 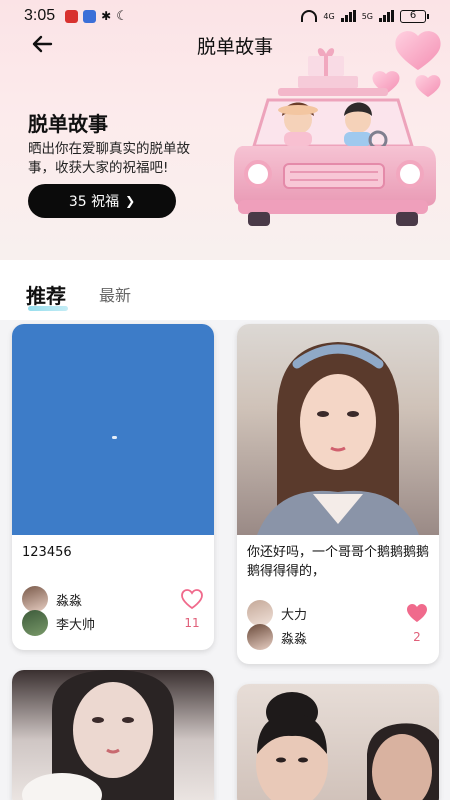 What do you see at coordinates (294, 615) in the screenshot?
I see `username: 大力` at bounding box center [294, 615].